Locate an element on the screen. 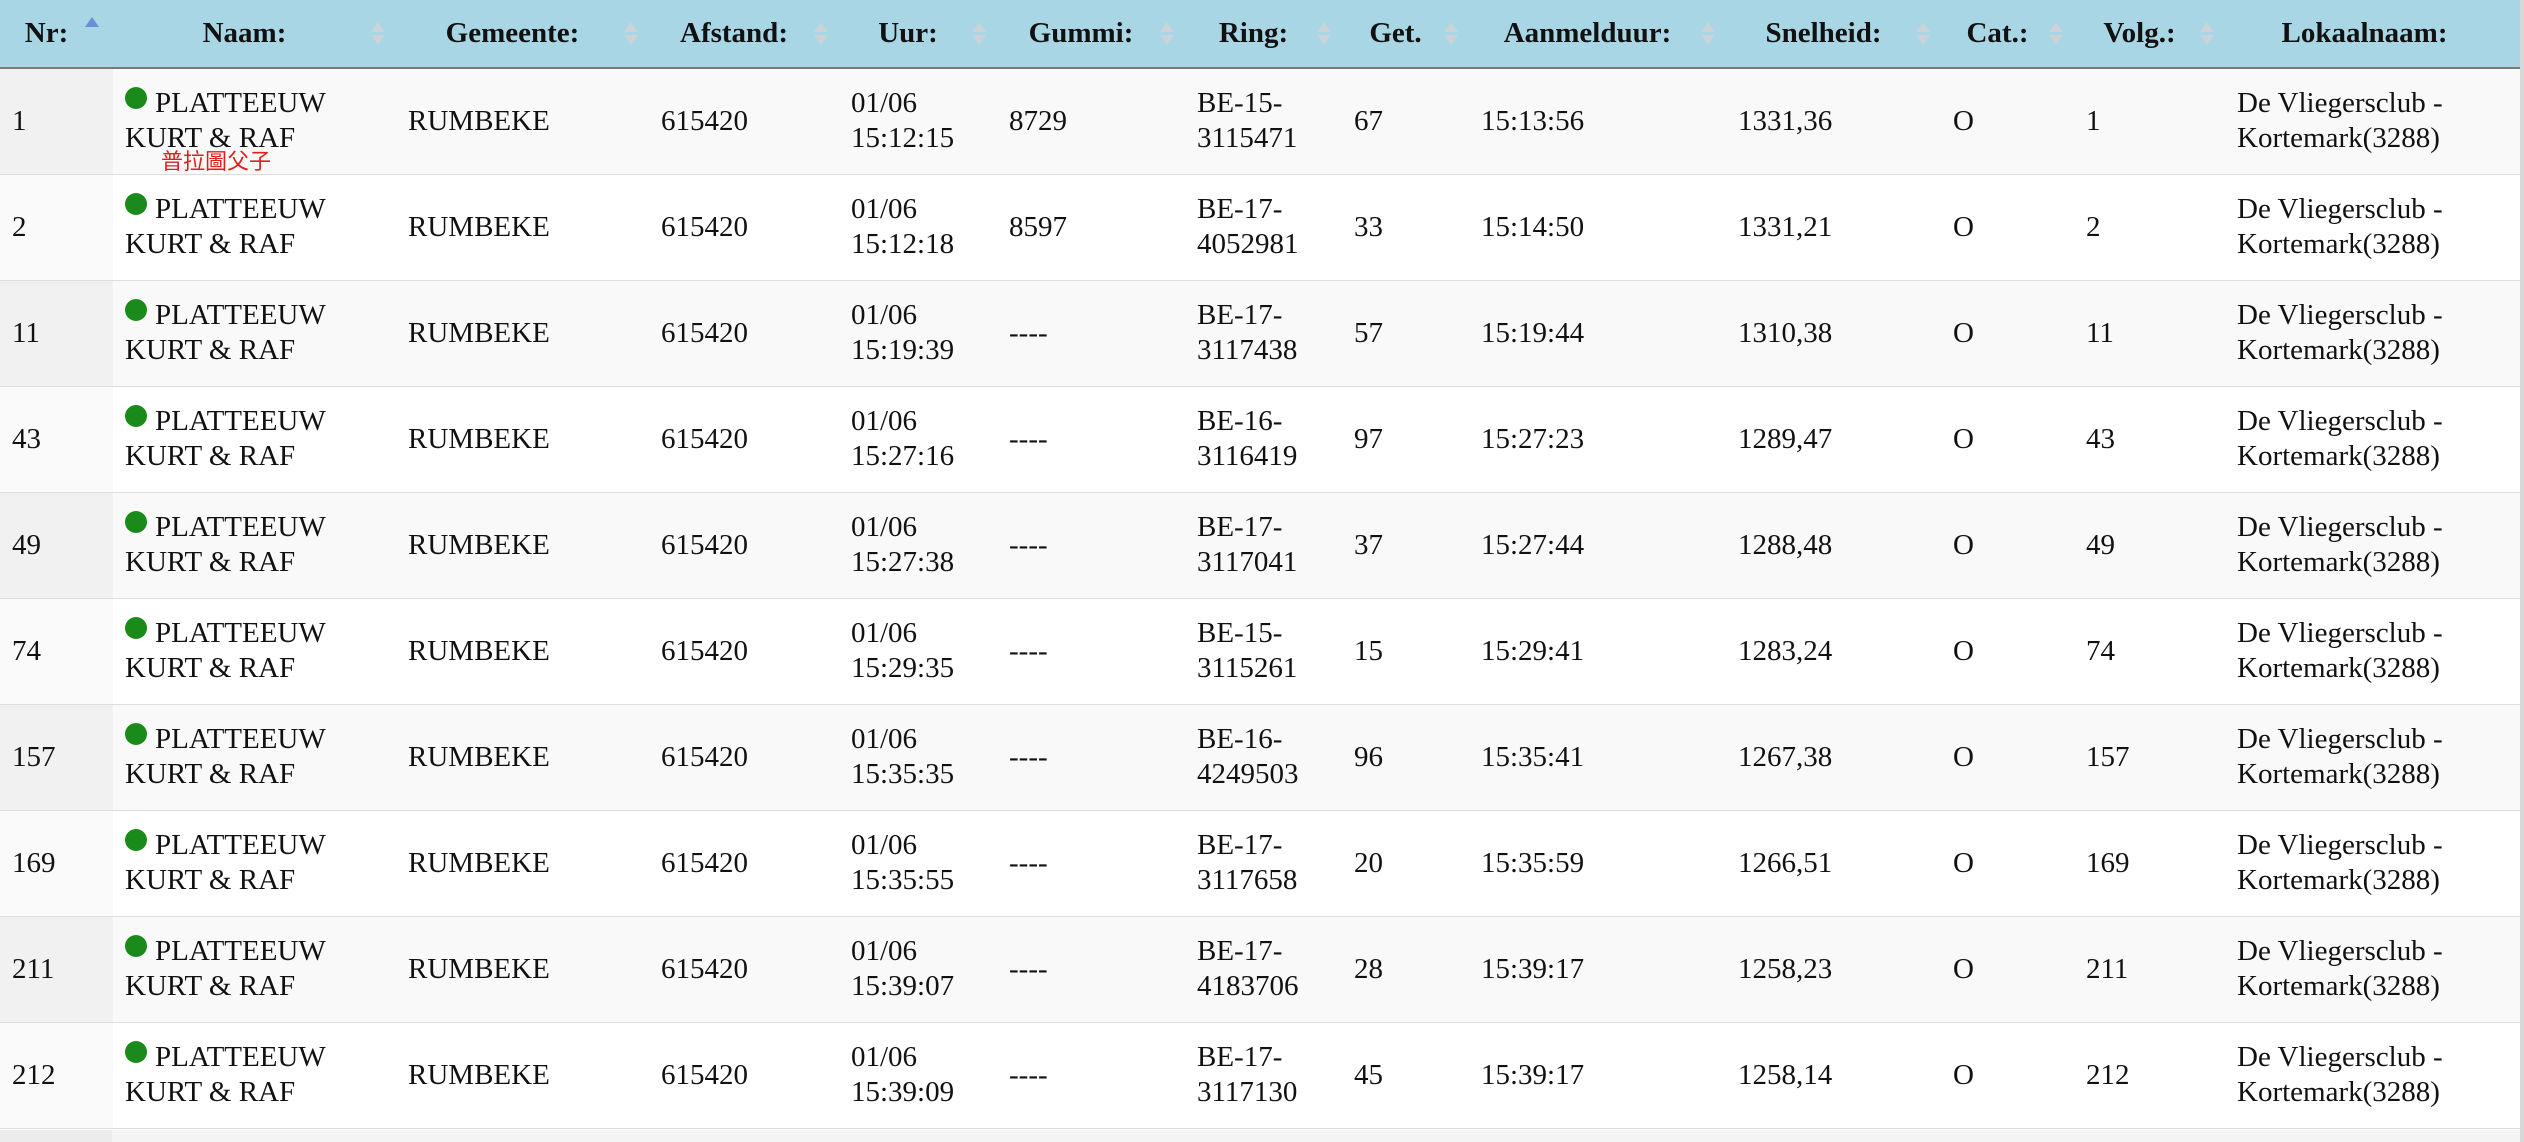  column-header-aanmelduur: Aanmelduur: is located at coordinates (1597, 34).